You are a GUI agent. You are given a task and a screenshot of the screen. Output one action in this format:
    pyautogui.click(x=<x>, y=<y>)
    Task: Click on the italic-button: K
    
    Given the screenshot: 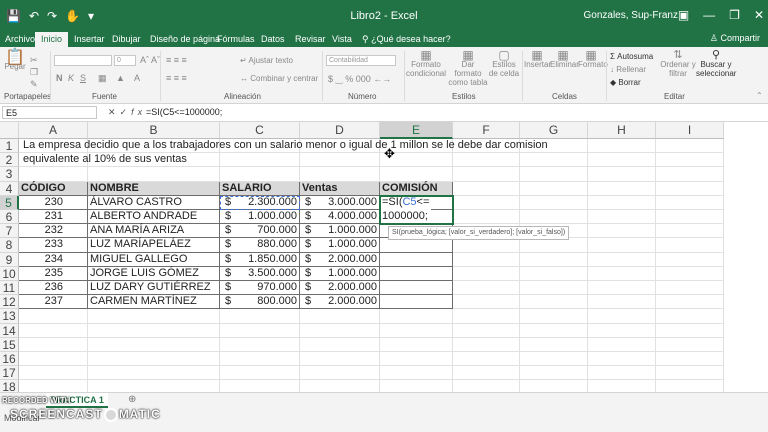 What is the action you would take?
    pyautogui.click(x=71, y=78)
    